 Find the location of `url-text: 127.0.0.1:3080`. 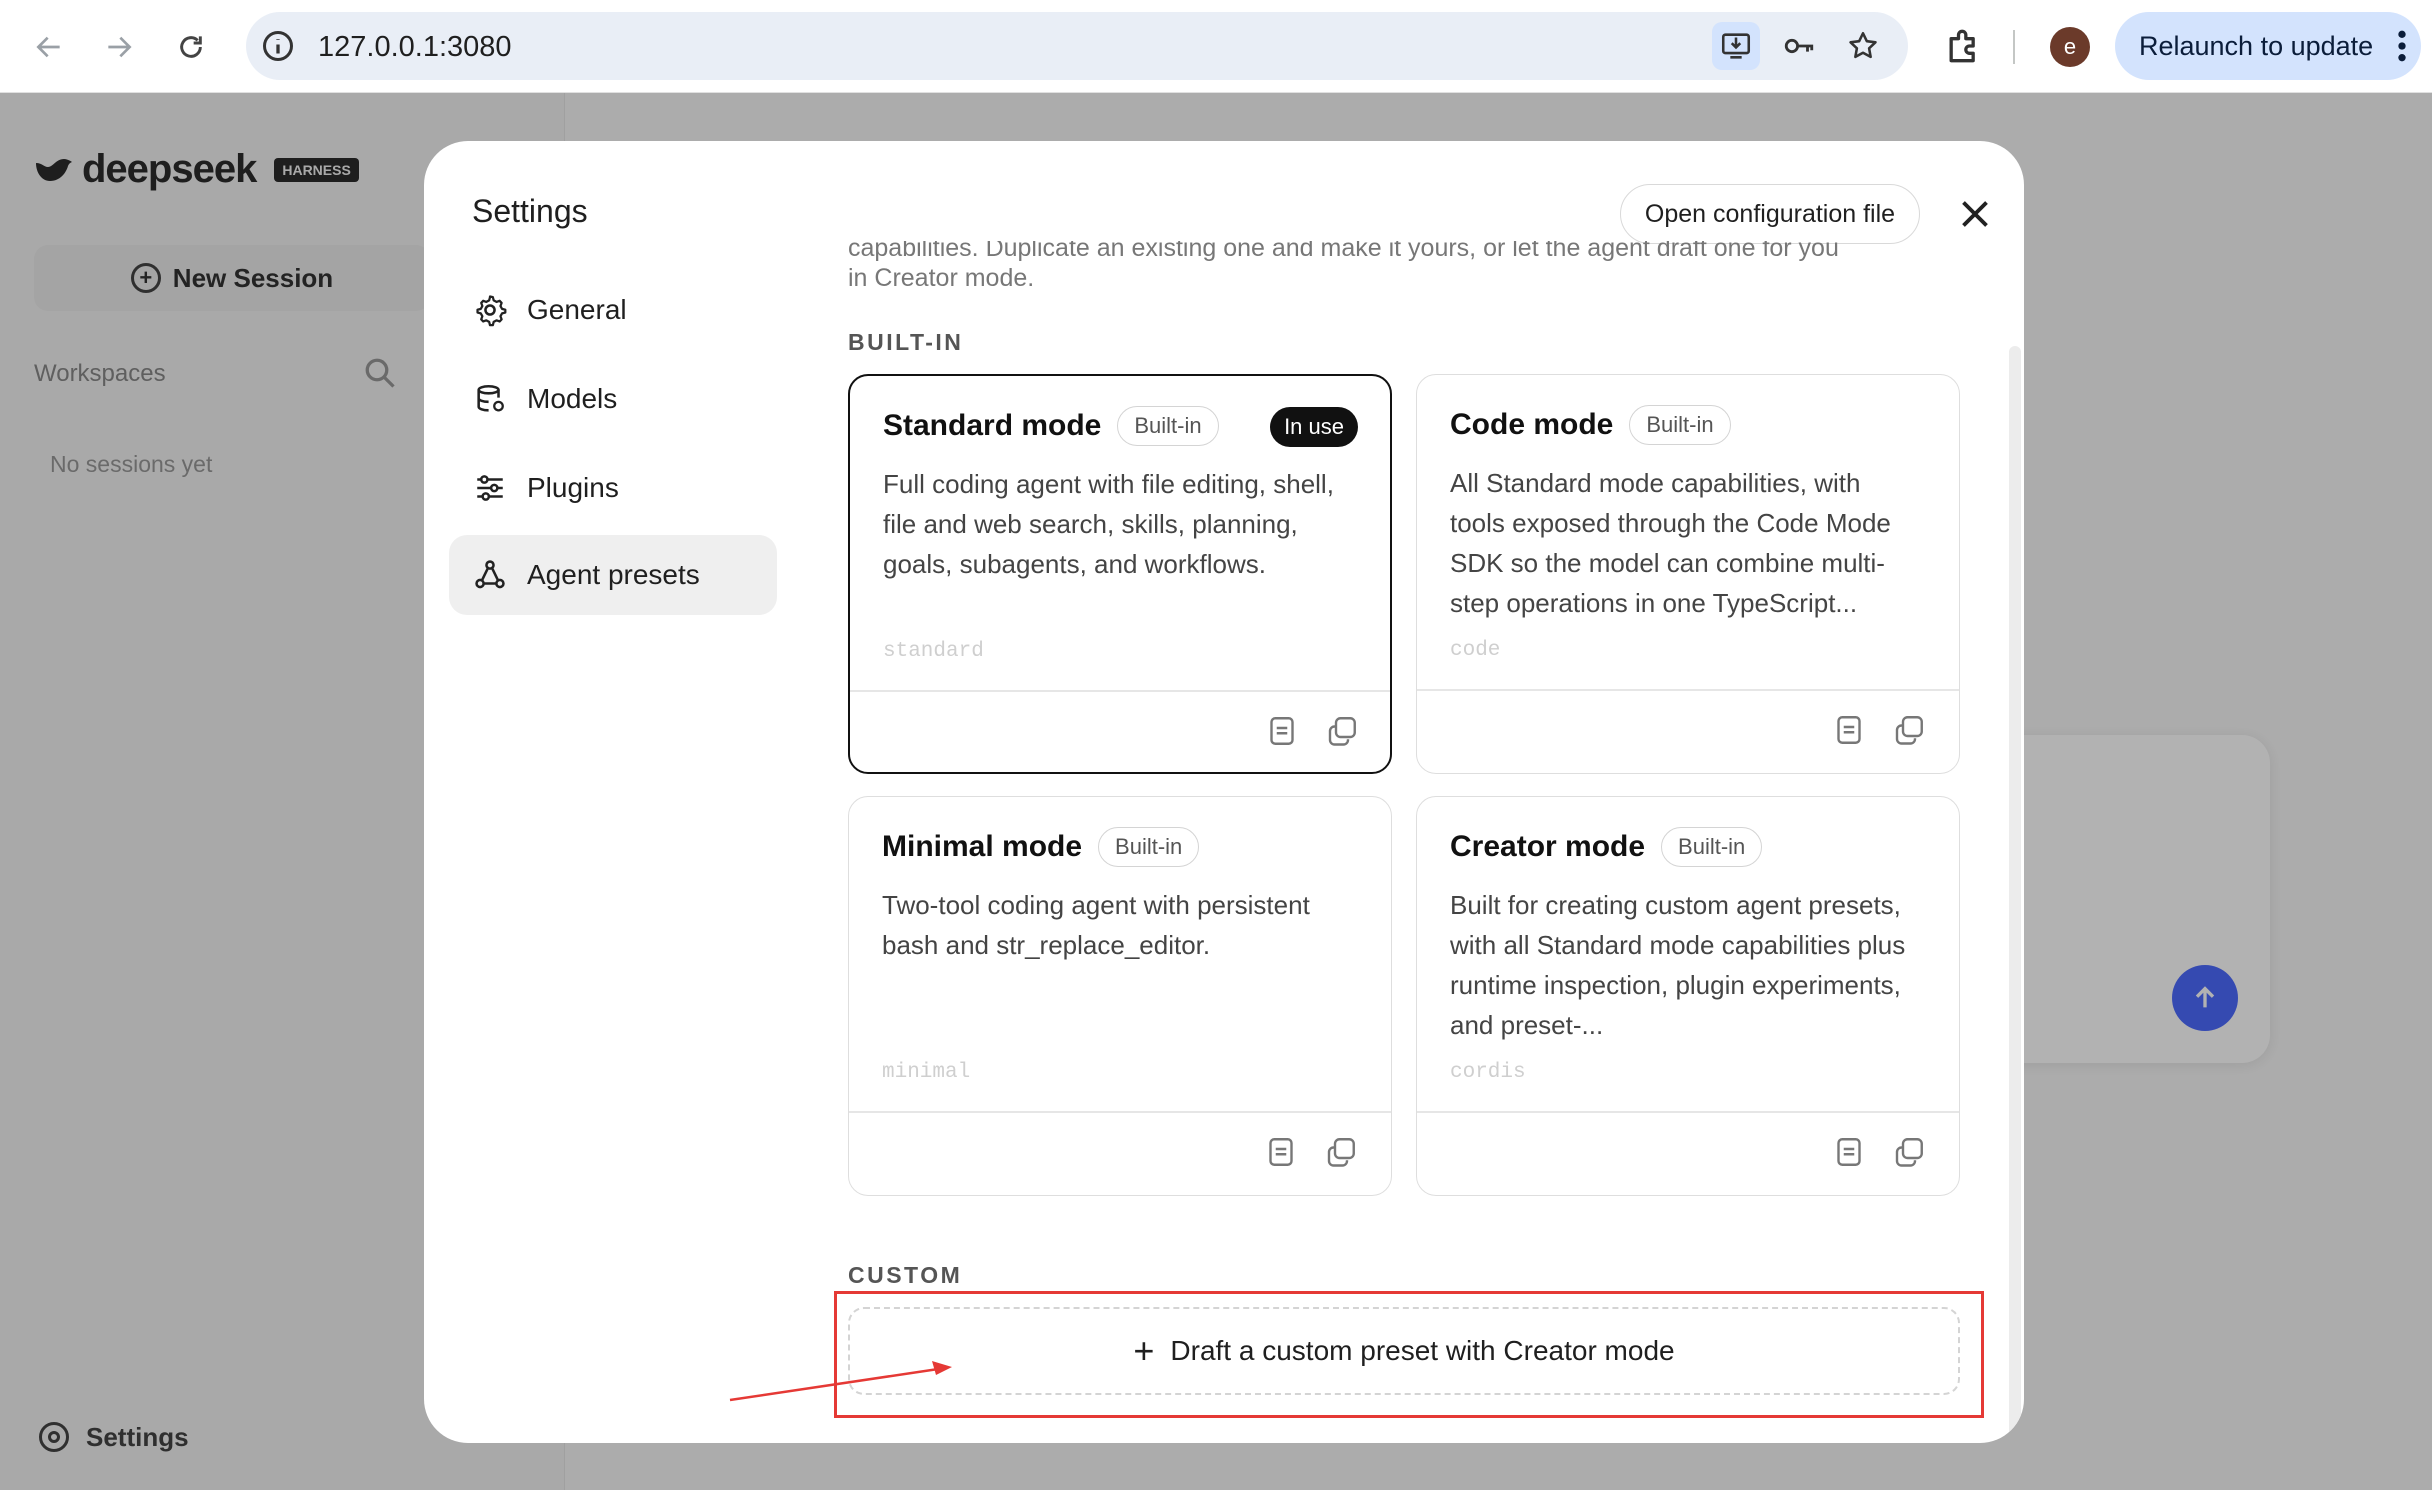

url-text: 127.0.0.1:3080 is located at coordinates (415, 47).